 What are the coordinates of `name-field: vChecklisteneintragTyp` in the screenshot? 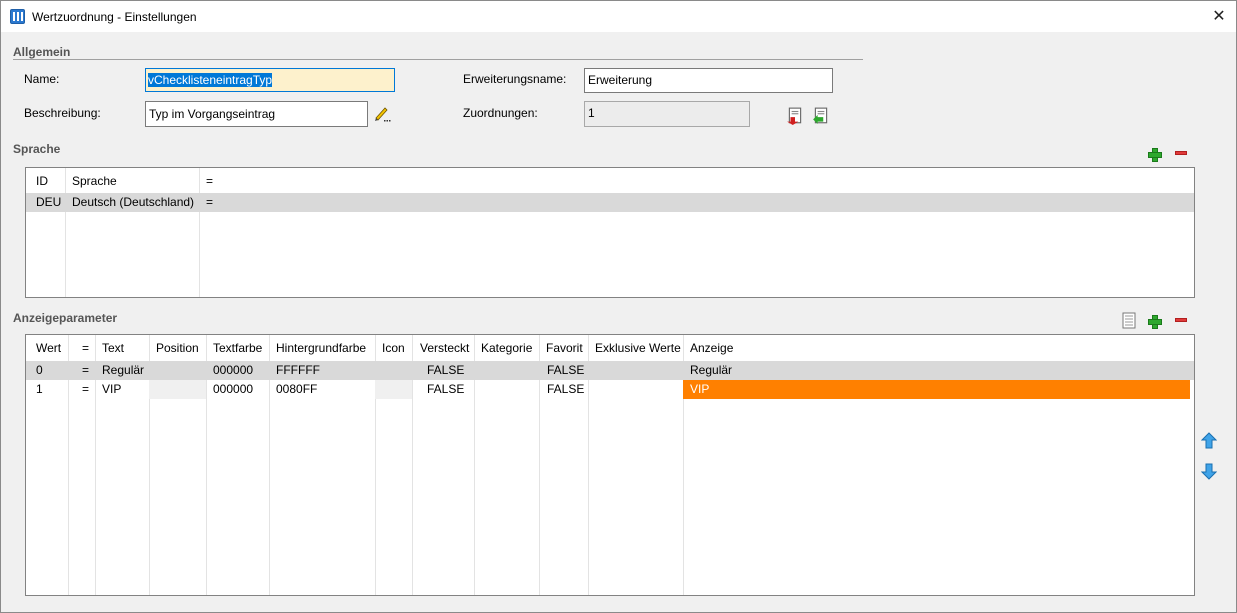 It's located at (270, 80).